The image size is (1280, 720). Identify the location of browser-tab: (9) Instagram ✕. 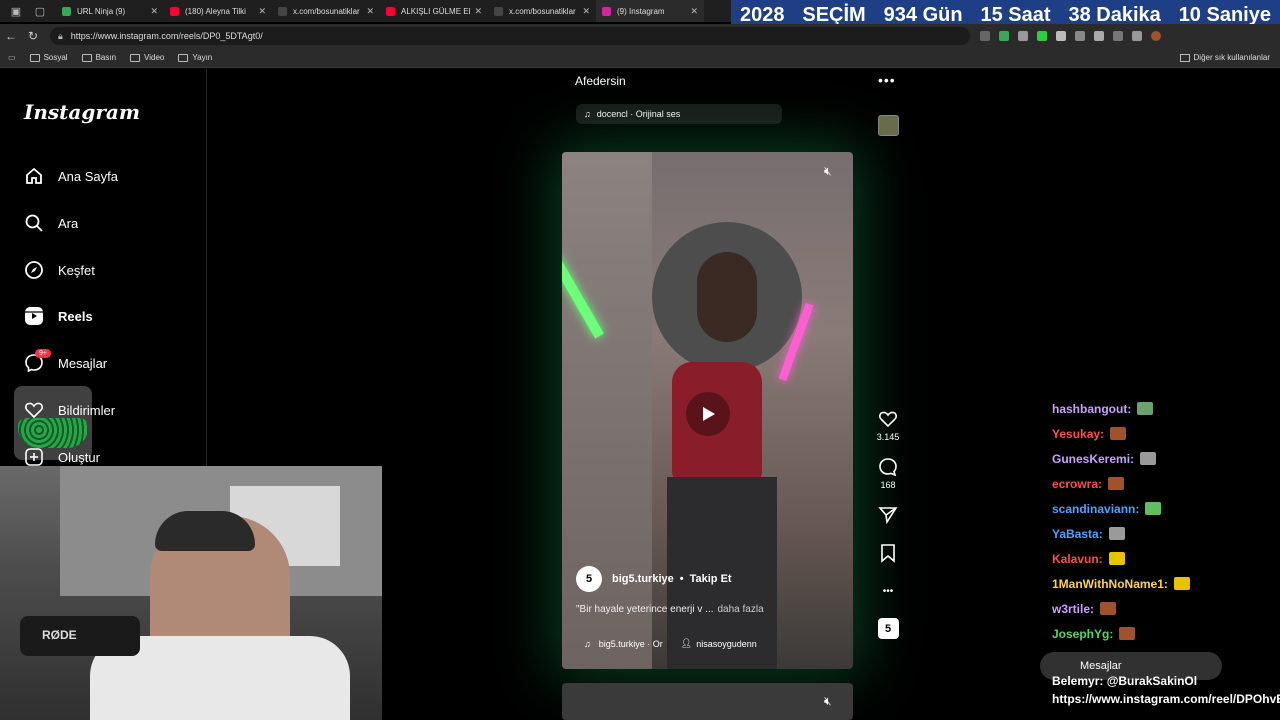
(650, 11).